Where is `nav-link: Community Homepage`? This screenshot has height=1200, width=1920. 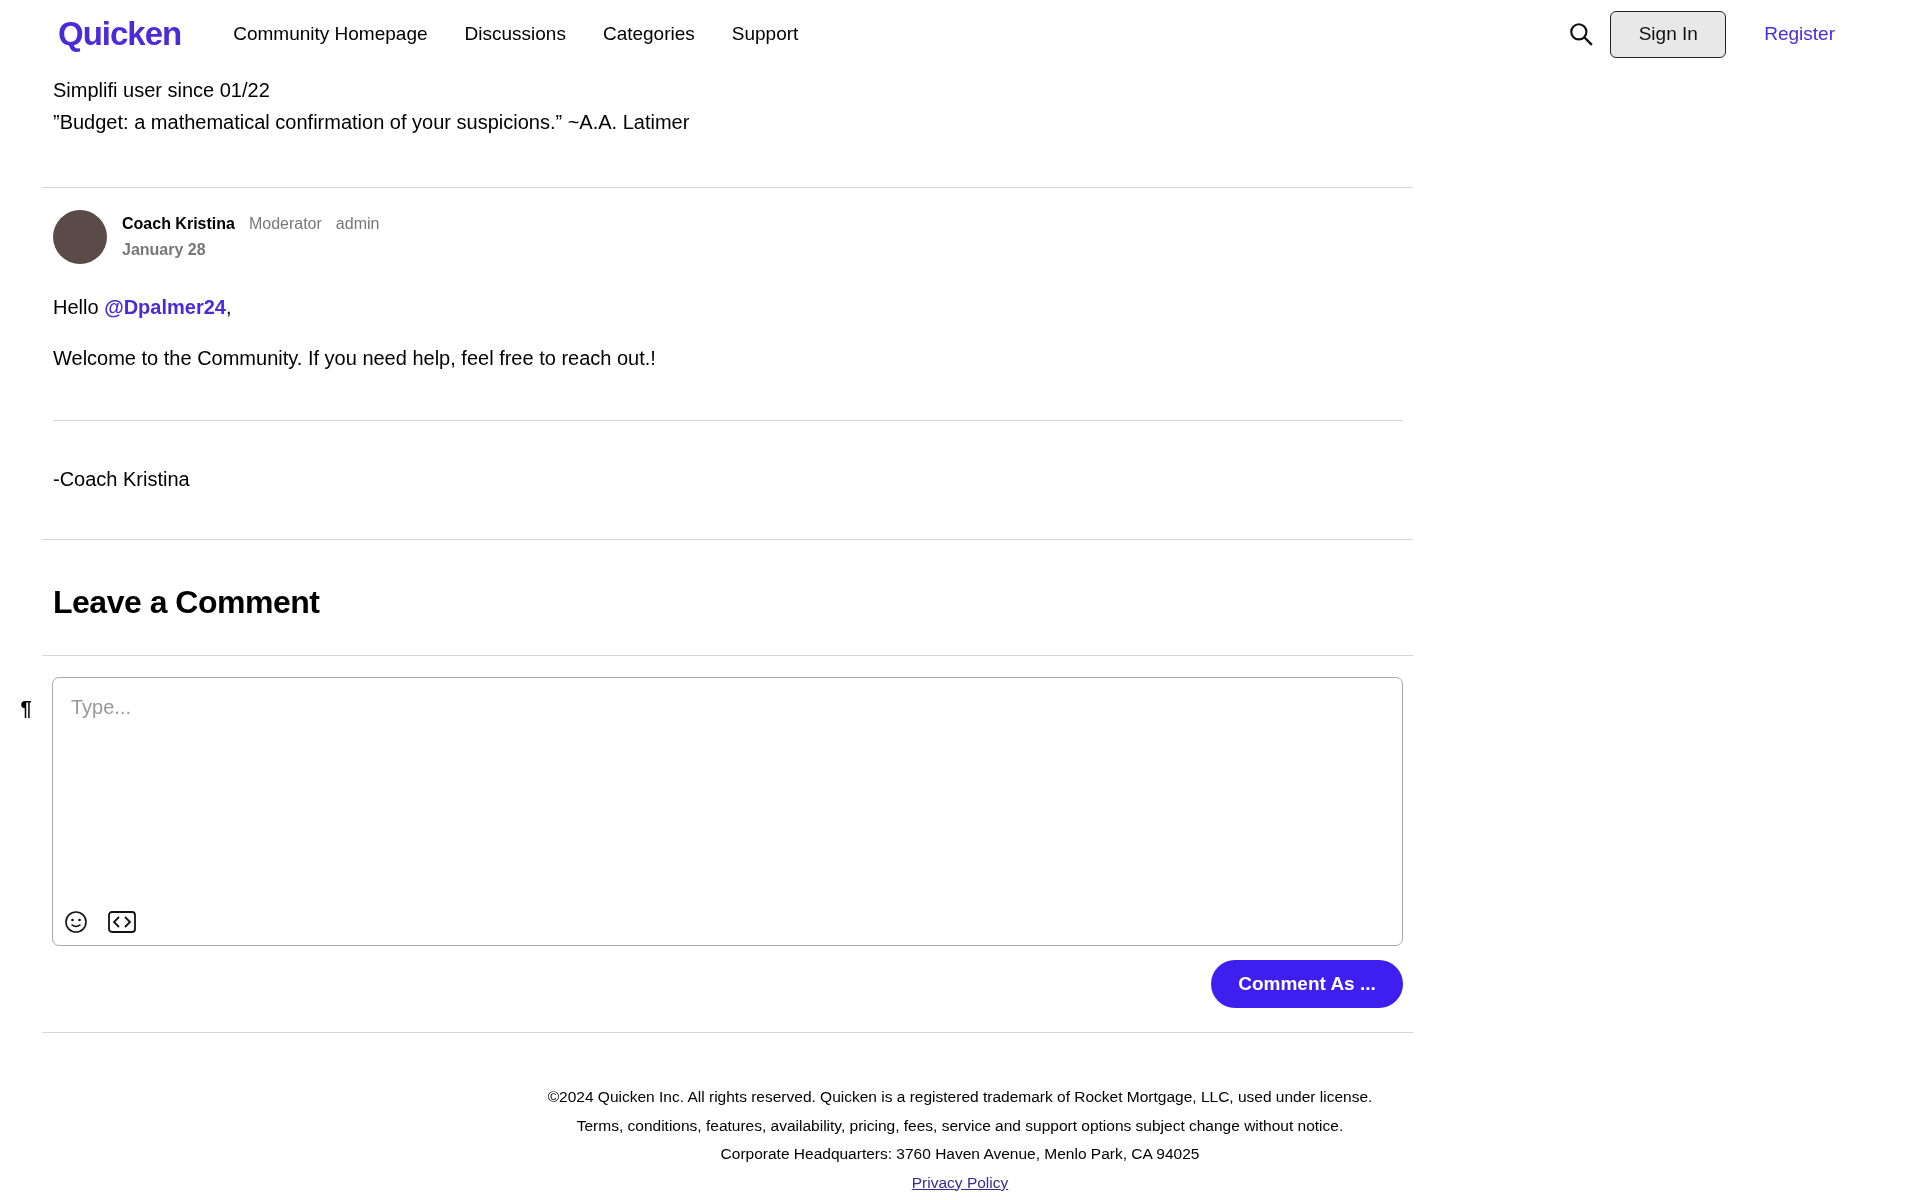 nav-link: Community Homepage is located at coordinates (330, 34).